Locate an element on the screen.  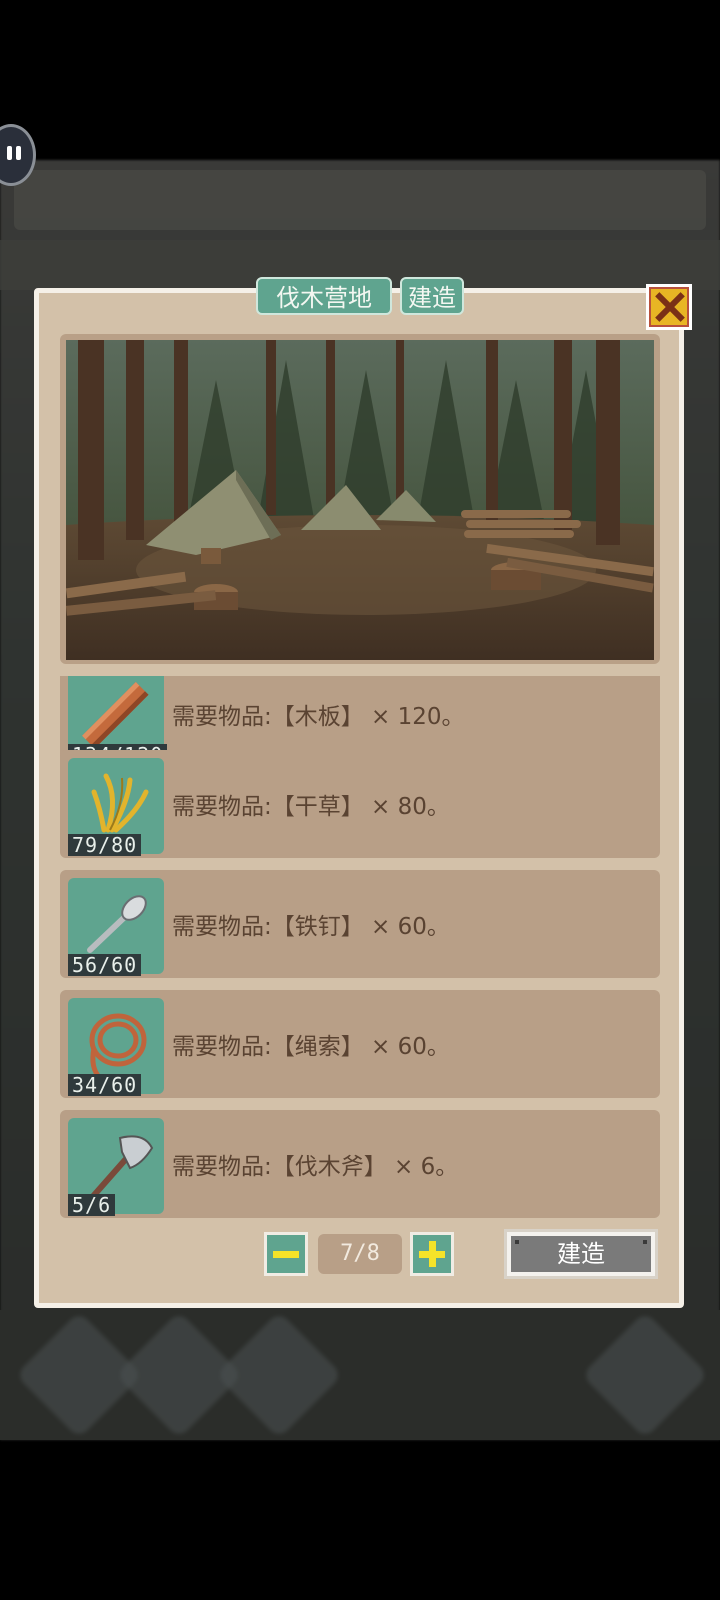
decrease-quantity-button is located at coordinates (286, 1254).